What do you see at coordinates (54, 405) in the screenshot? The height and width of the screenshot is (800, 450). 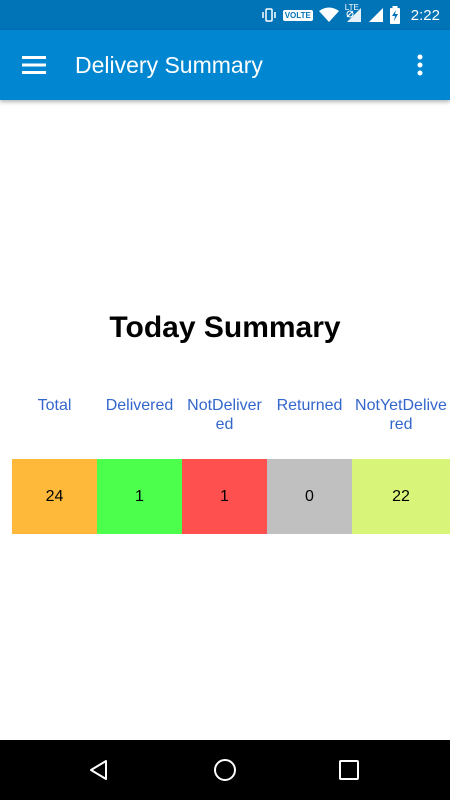 I see `header-total: Total` at bounding box center [54, 405].